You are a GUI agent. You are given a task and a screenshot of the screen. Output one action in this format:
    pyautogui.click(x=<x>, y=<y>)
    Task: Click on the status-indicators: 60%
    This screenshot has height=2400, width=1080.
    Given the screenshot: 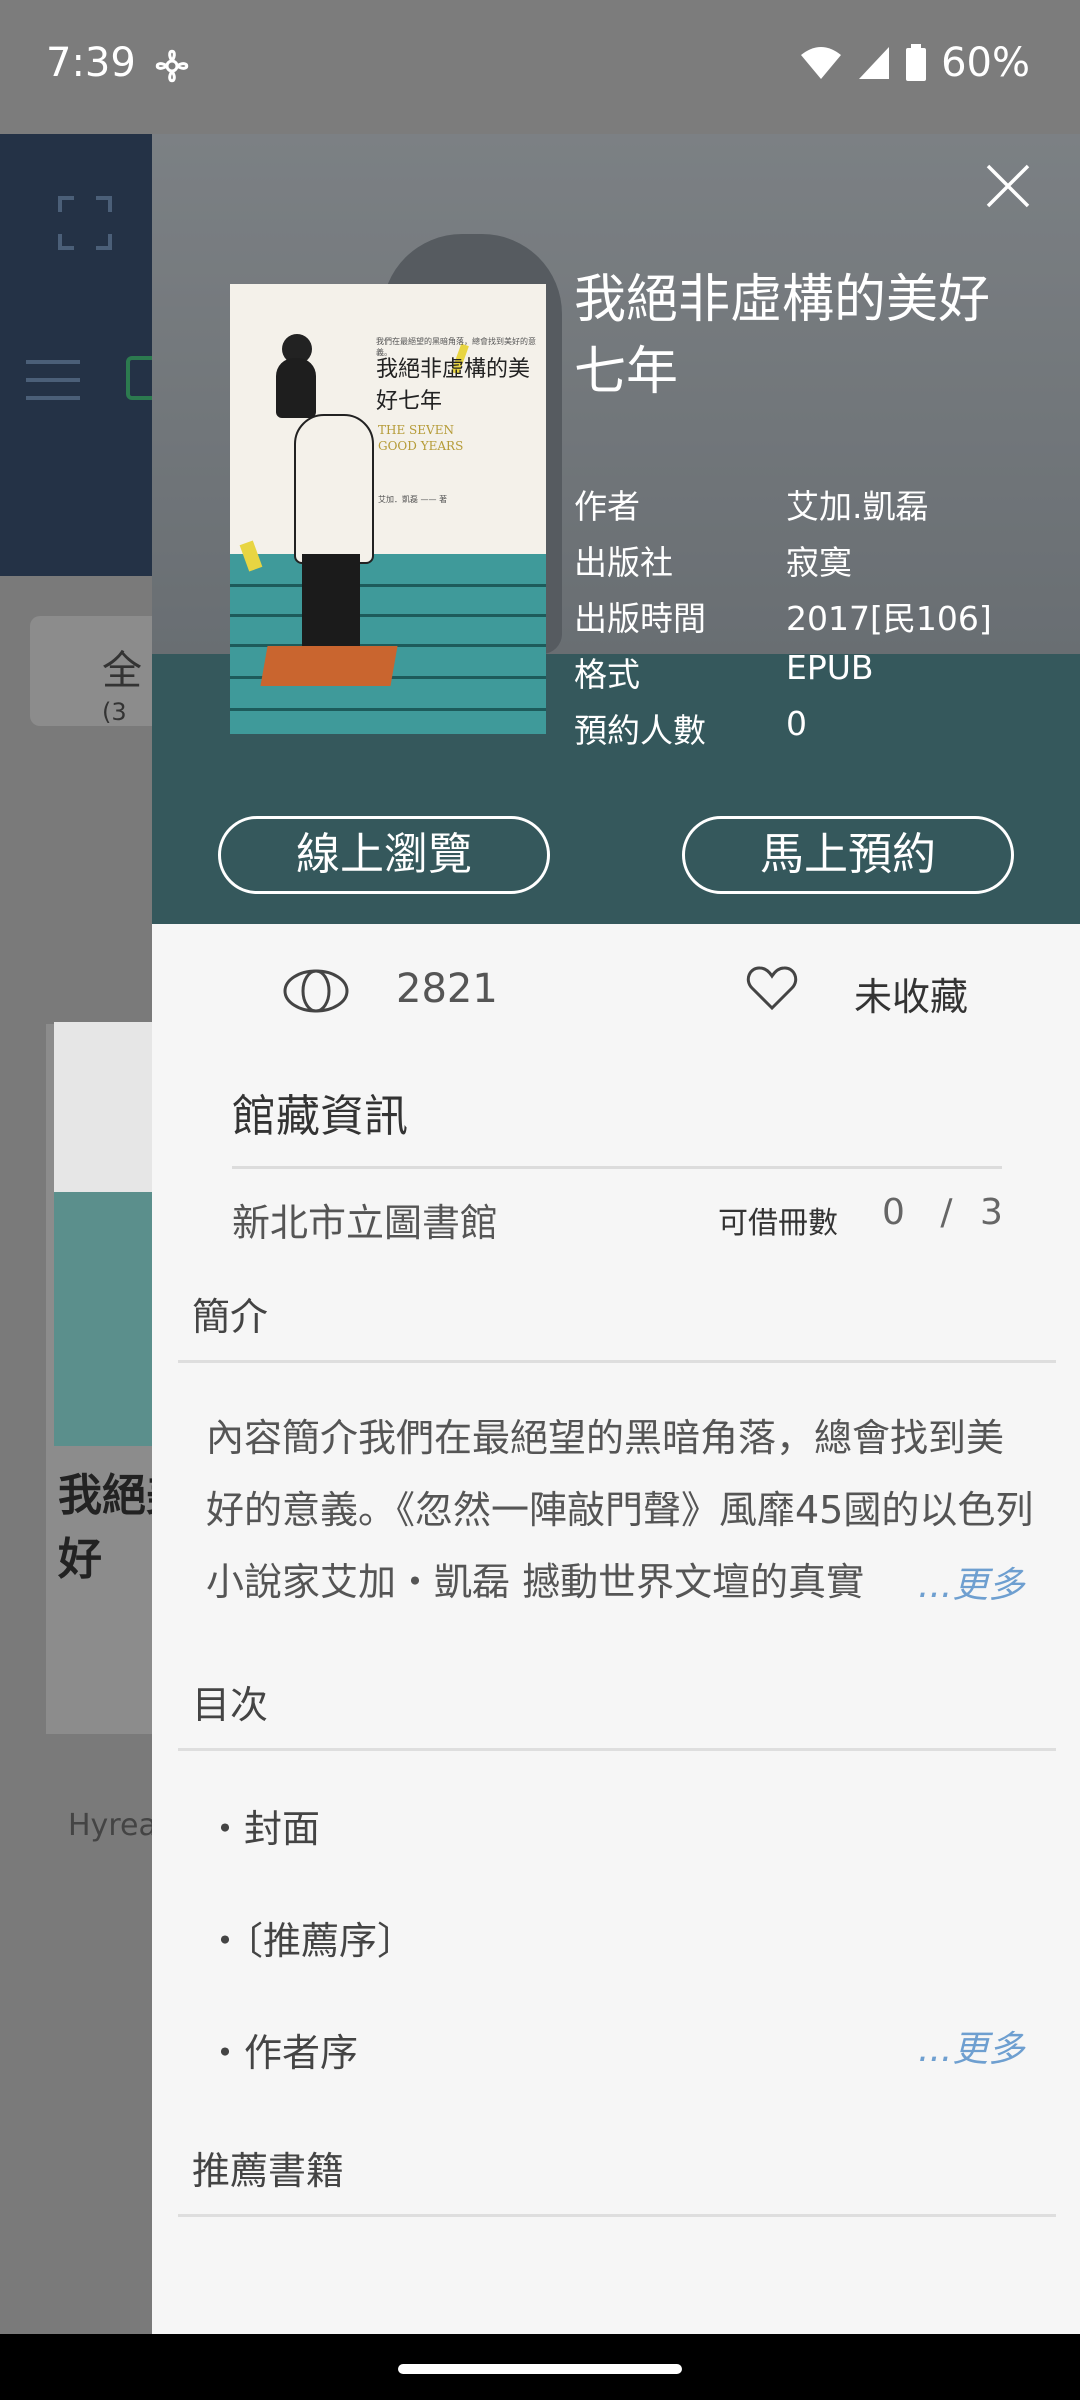 What is the action you would take?
    pyautogui.click(x=914, y=63)
    